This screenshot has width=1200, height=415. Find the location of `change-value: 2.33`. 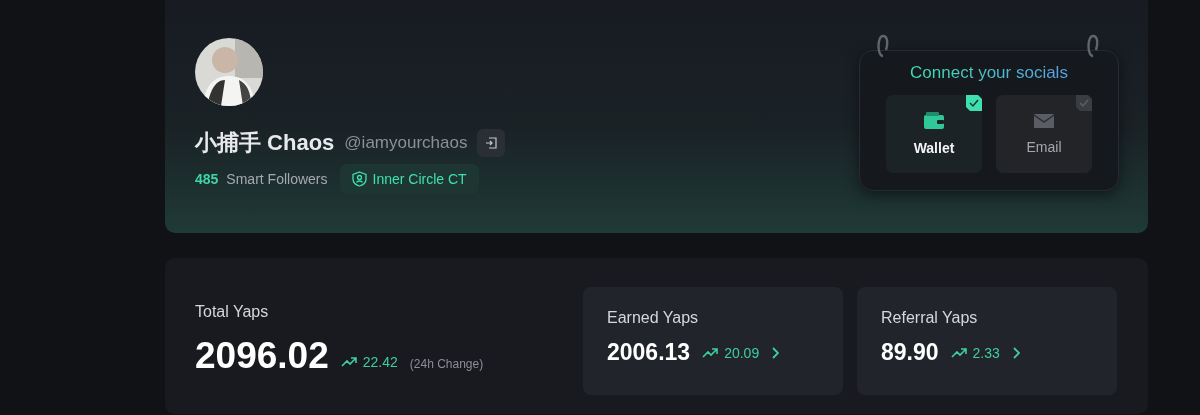

change-value: 2.33 is located at coordinates (986, 352).